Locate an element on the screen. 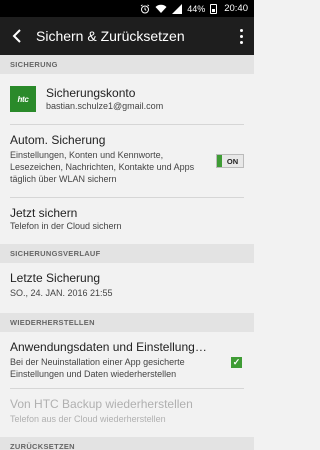  clock-time: 20:40 is located at coordinates (236, 8).